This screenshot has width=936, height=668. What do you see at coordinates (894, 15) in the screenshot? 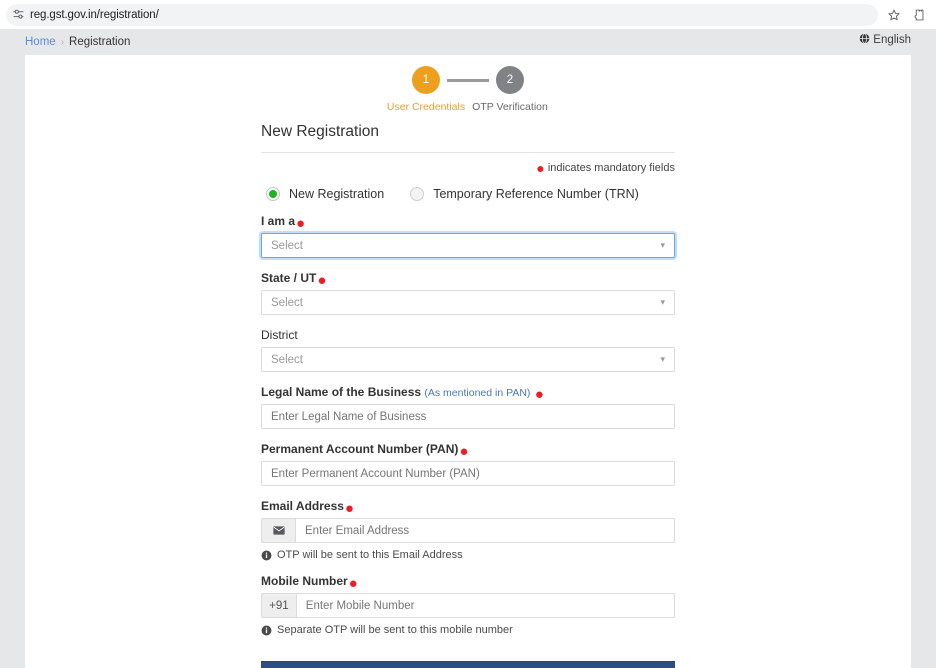
I see `star-icon` at bounding box center [894, 15].